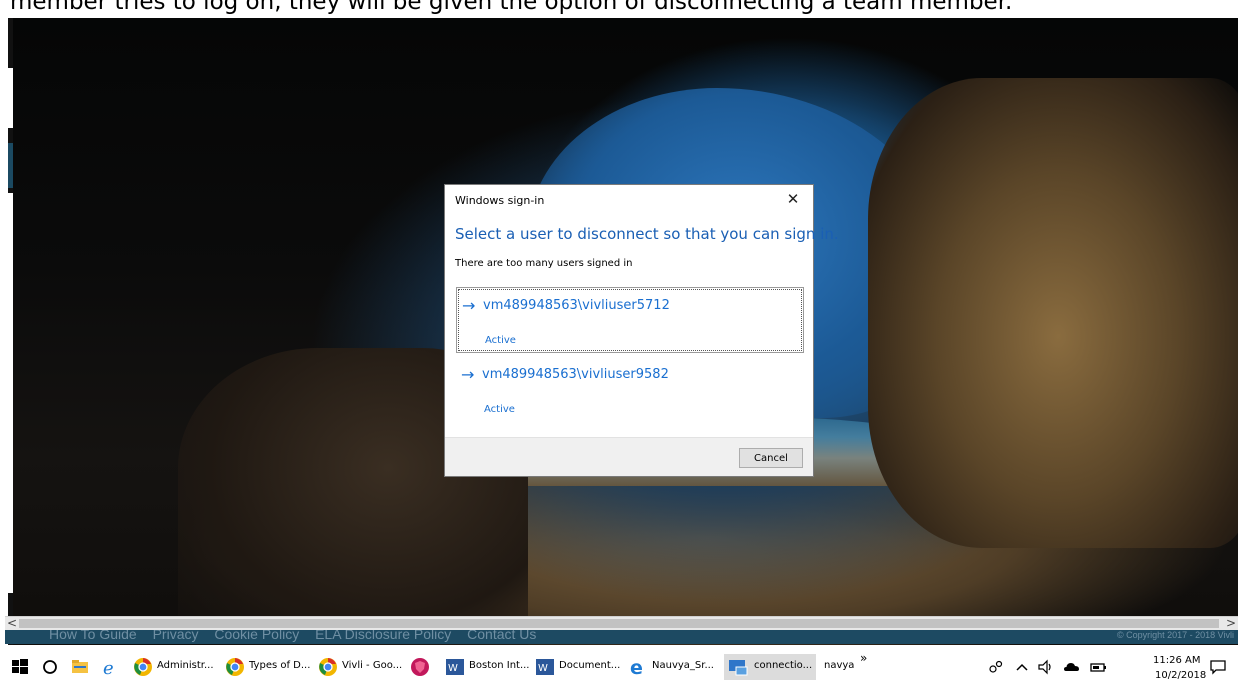  I want to click on volume-icon, so click(1046, 667).